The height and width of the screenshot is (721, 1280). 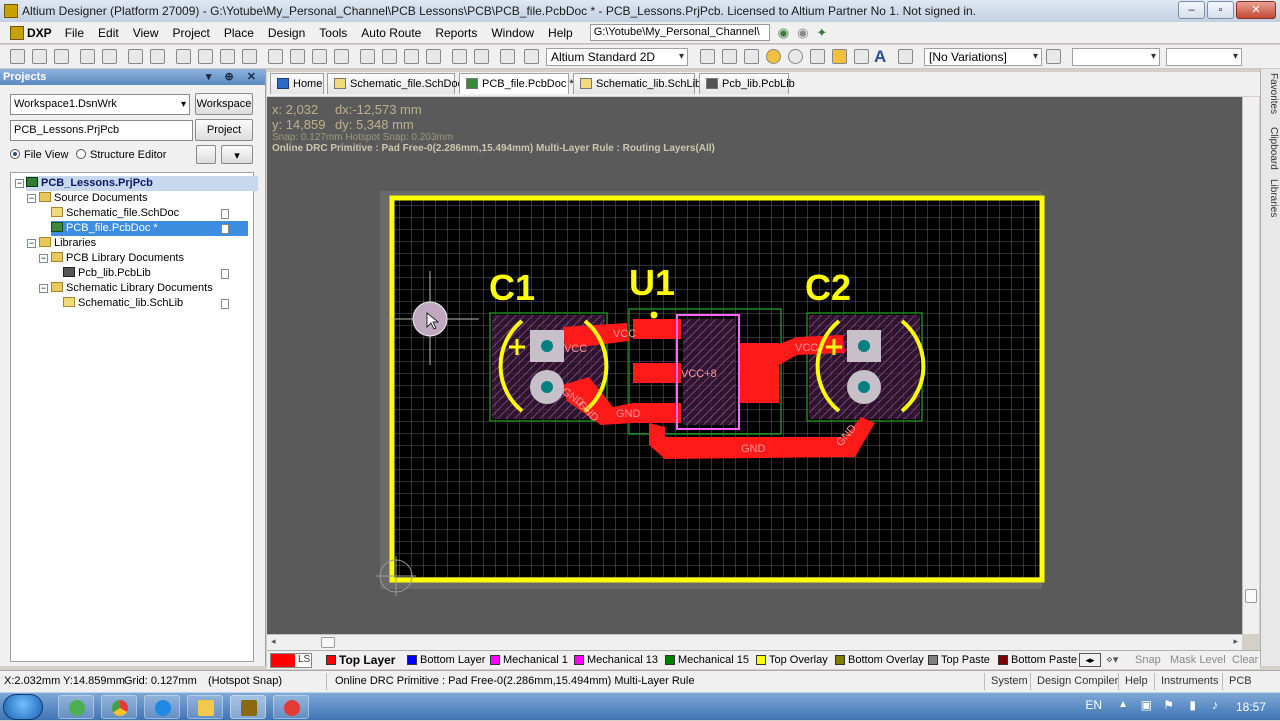 What do you see at coordinates (135, 56) in the screenshot?
I see `open-projects-icon` at bounding box center [135, 56].